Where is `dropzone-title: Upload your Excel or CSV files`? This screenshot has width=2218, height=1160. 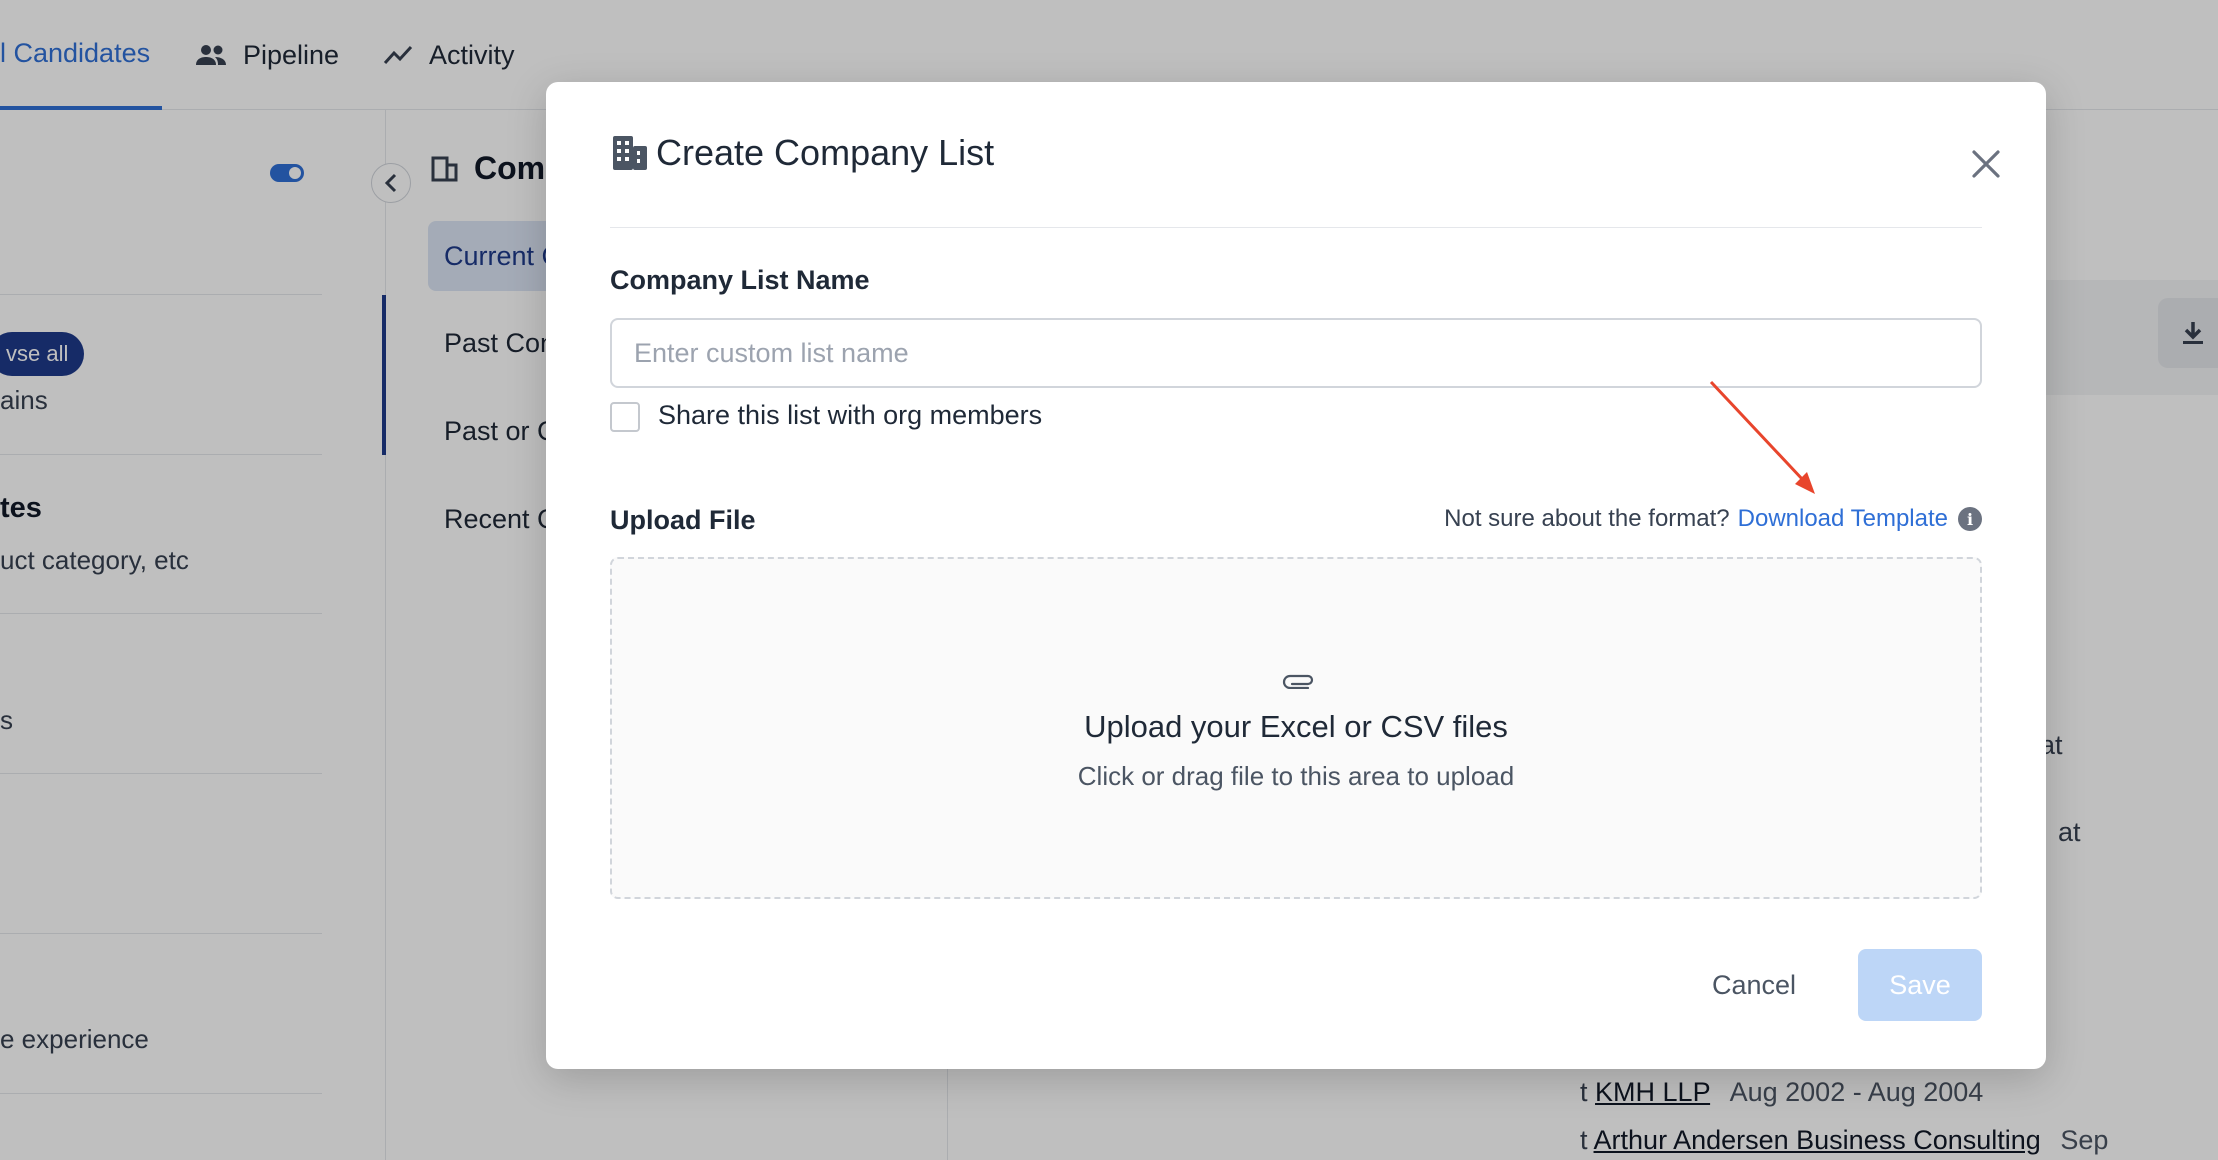
dropzone-title: Upload your Excel or CSV files is located at coordinates (1296, 726).